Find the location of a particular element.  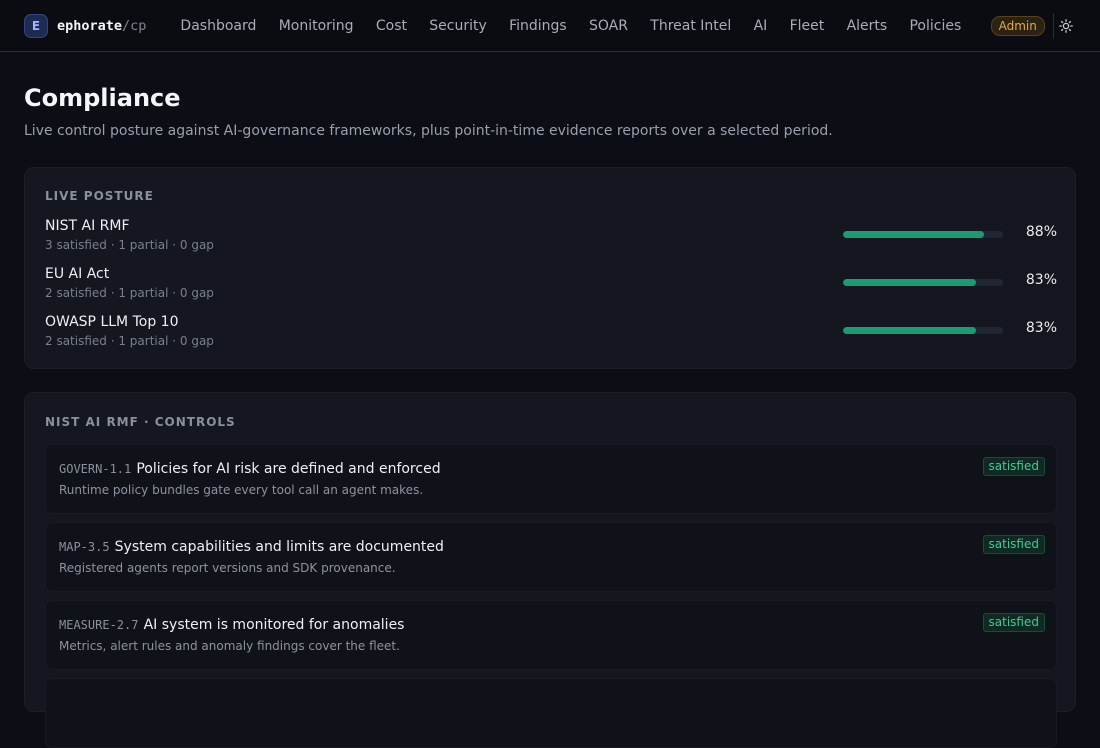

nav-item-findings: Findings is located at coordinates (538, 26).